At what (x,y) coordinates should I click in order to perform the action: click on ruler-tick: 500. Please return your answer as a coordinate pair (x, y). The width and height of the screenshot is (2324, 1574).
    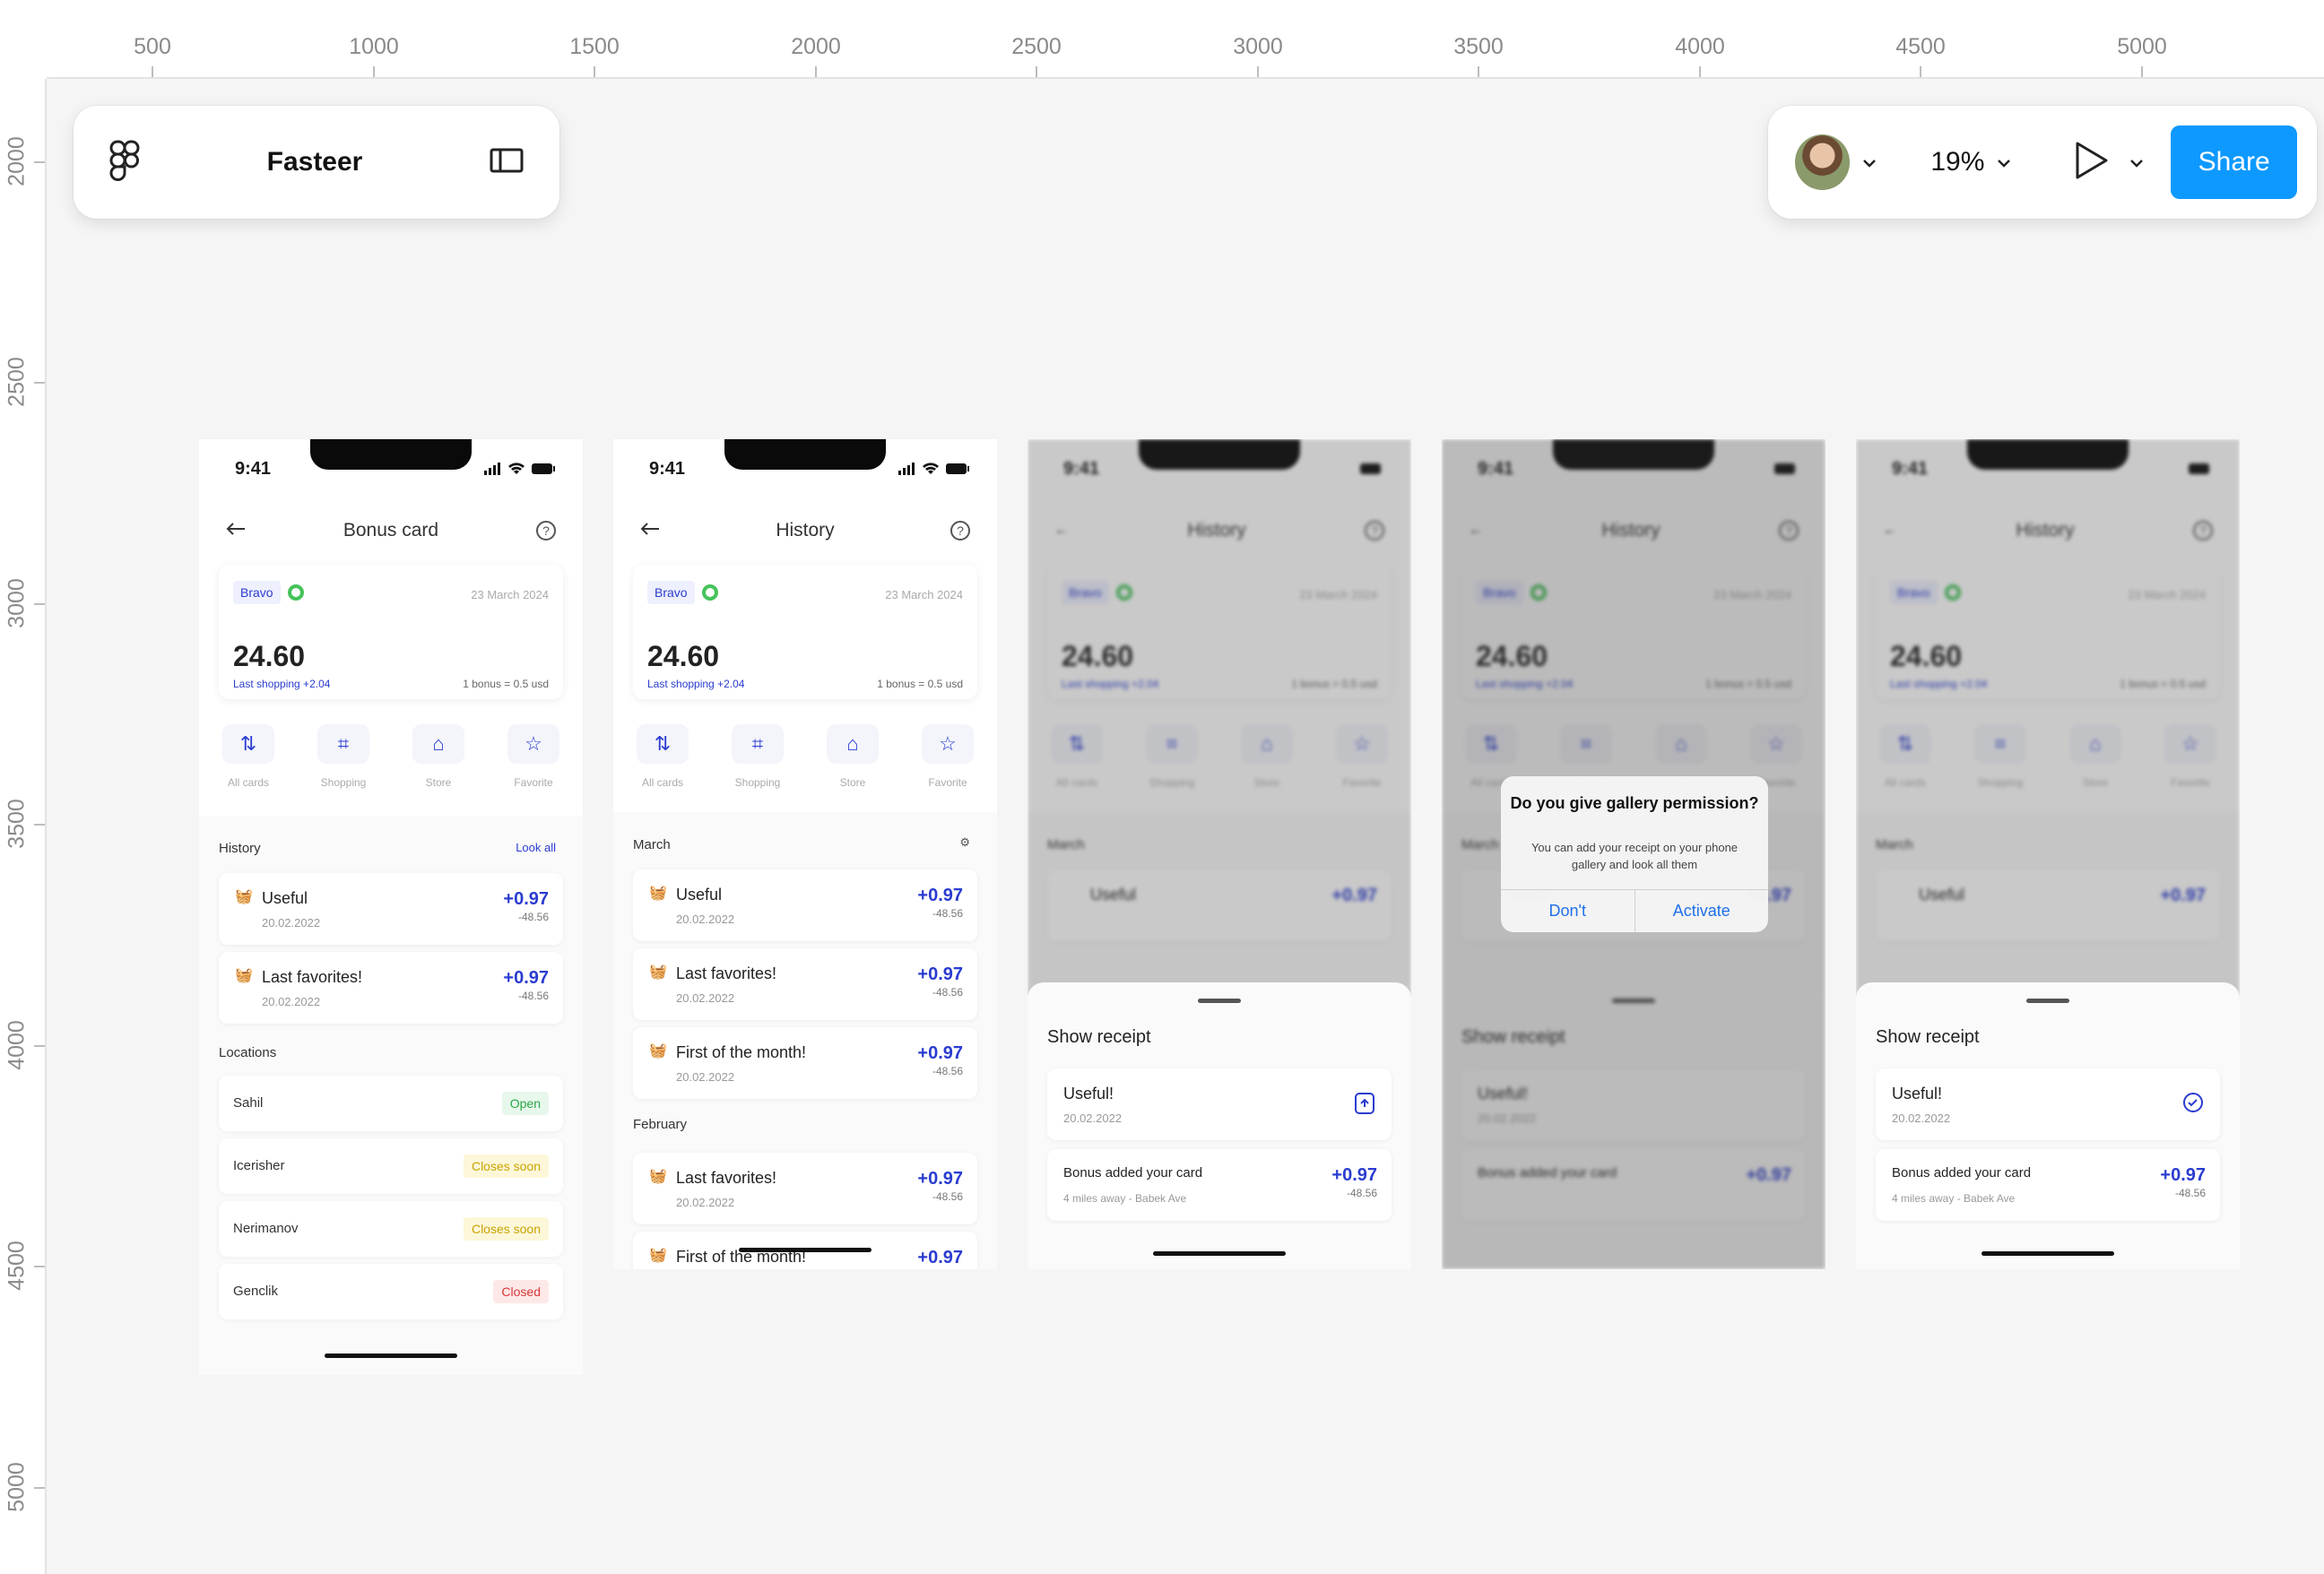
    Looking at the image, I should click on (152, 46).